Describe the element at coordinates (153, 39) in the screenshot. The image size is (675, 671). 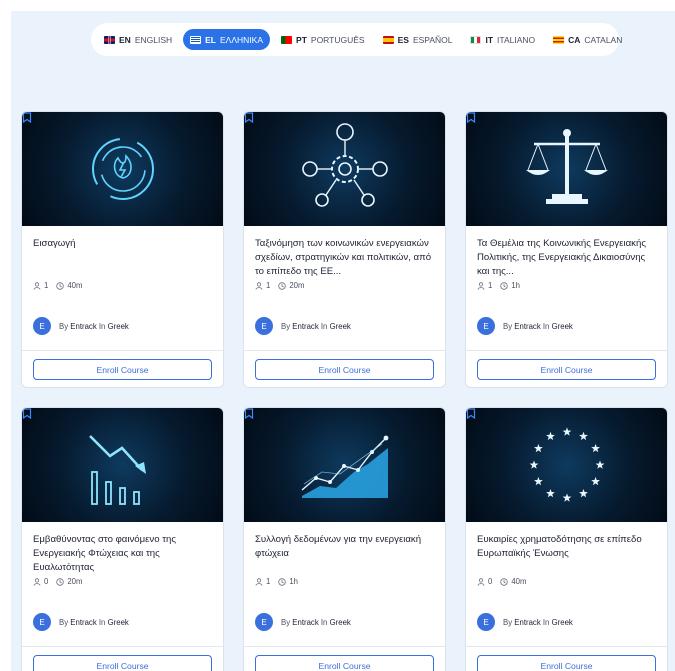
I see `language-name: ENGLISH` at that location.